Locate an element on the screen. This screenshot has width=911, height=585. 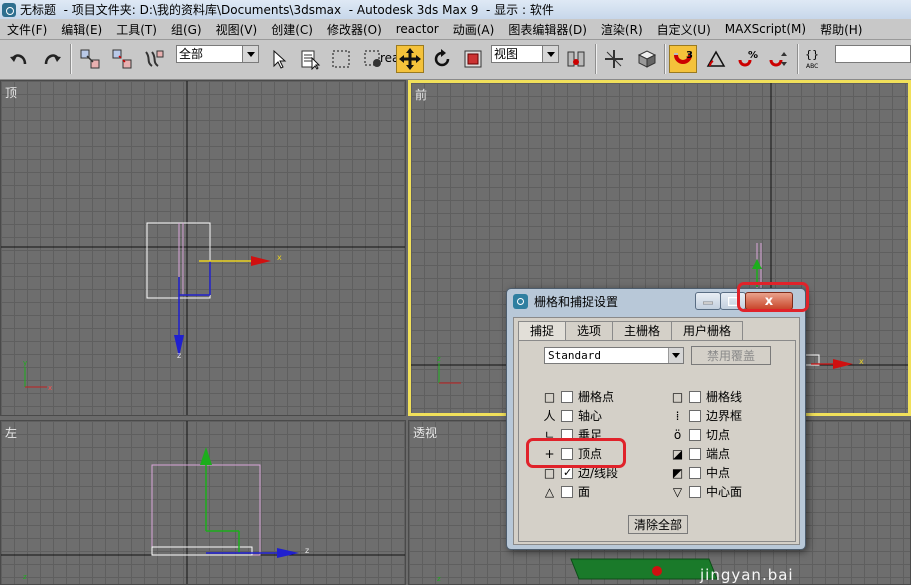
snap-option-endpoint: ◪ 端点 is located at coordinates (701, 454).